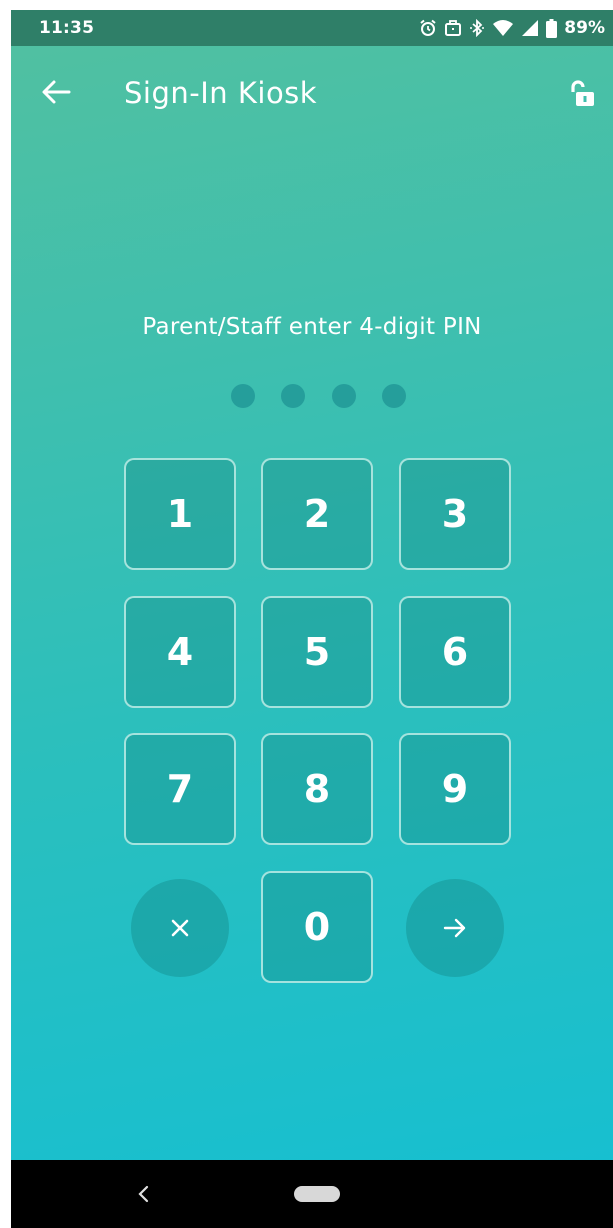  Describe the element at coordinates (67, 28) in the screenshot. I see `status-time: 11:35` at that location.